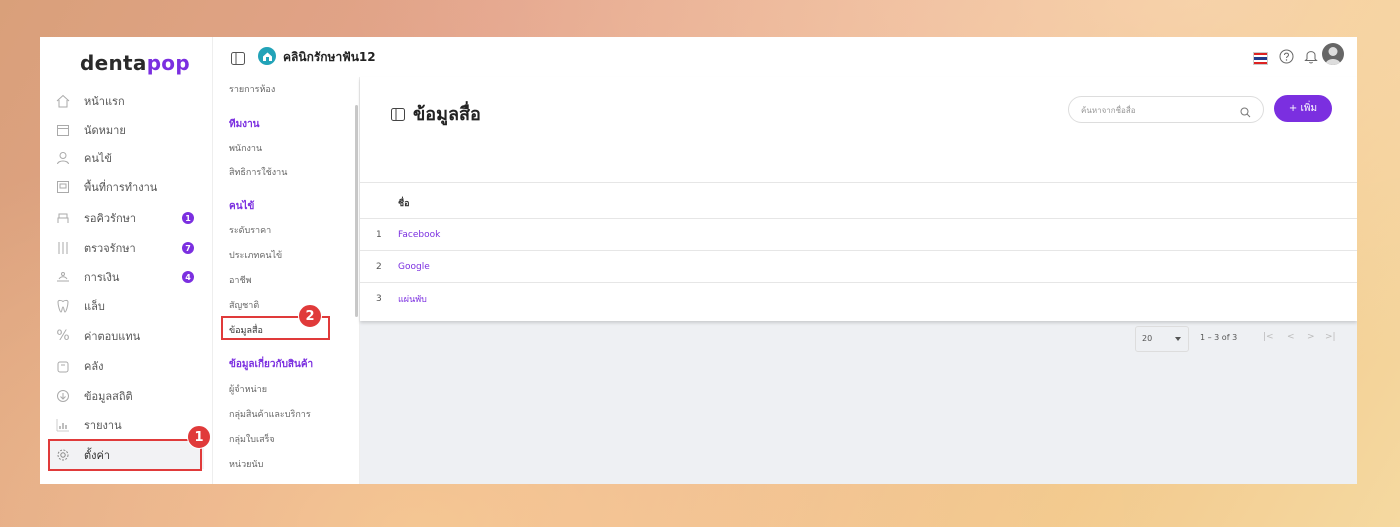 The height and width of the screenshot is (527, 1400). Describe the element at coordinates (858, 200) in the screenshot. I see `table-header: ชื่อ` at that location.